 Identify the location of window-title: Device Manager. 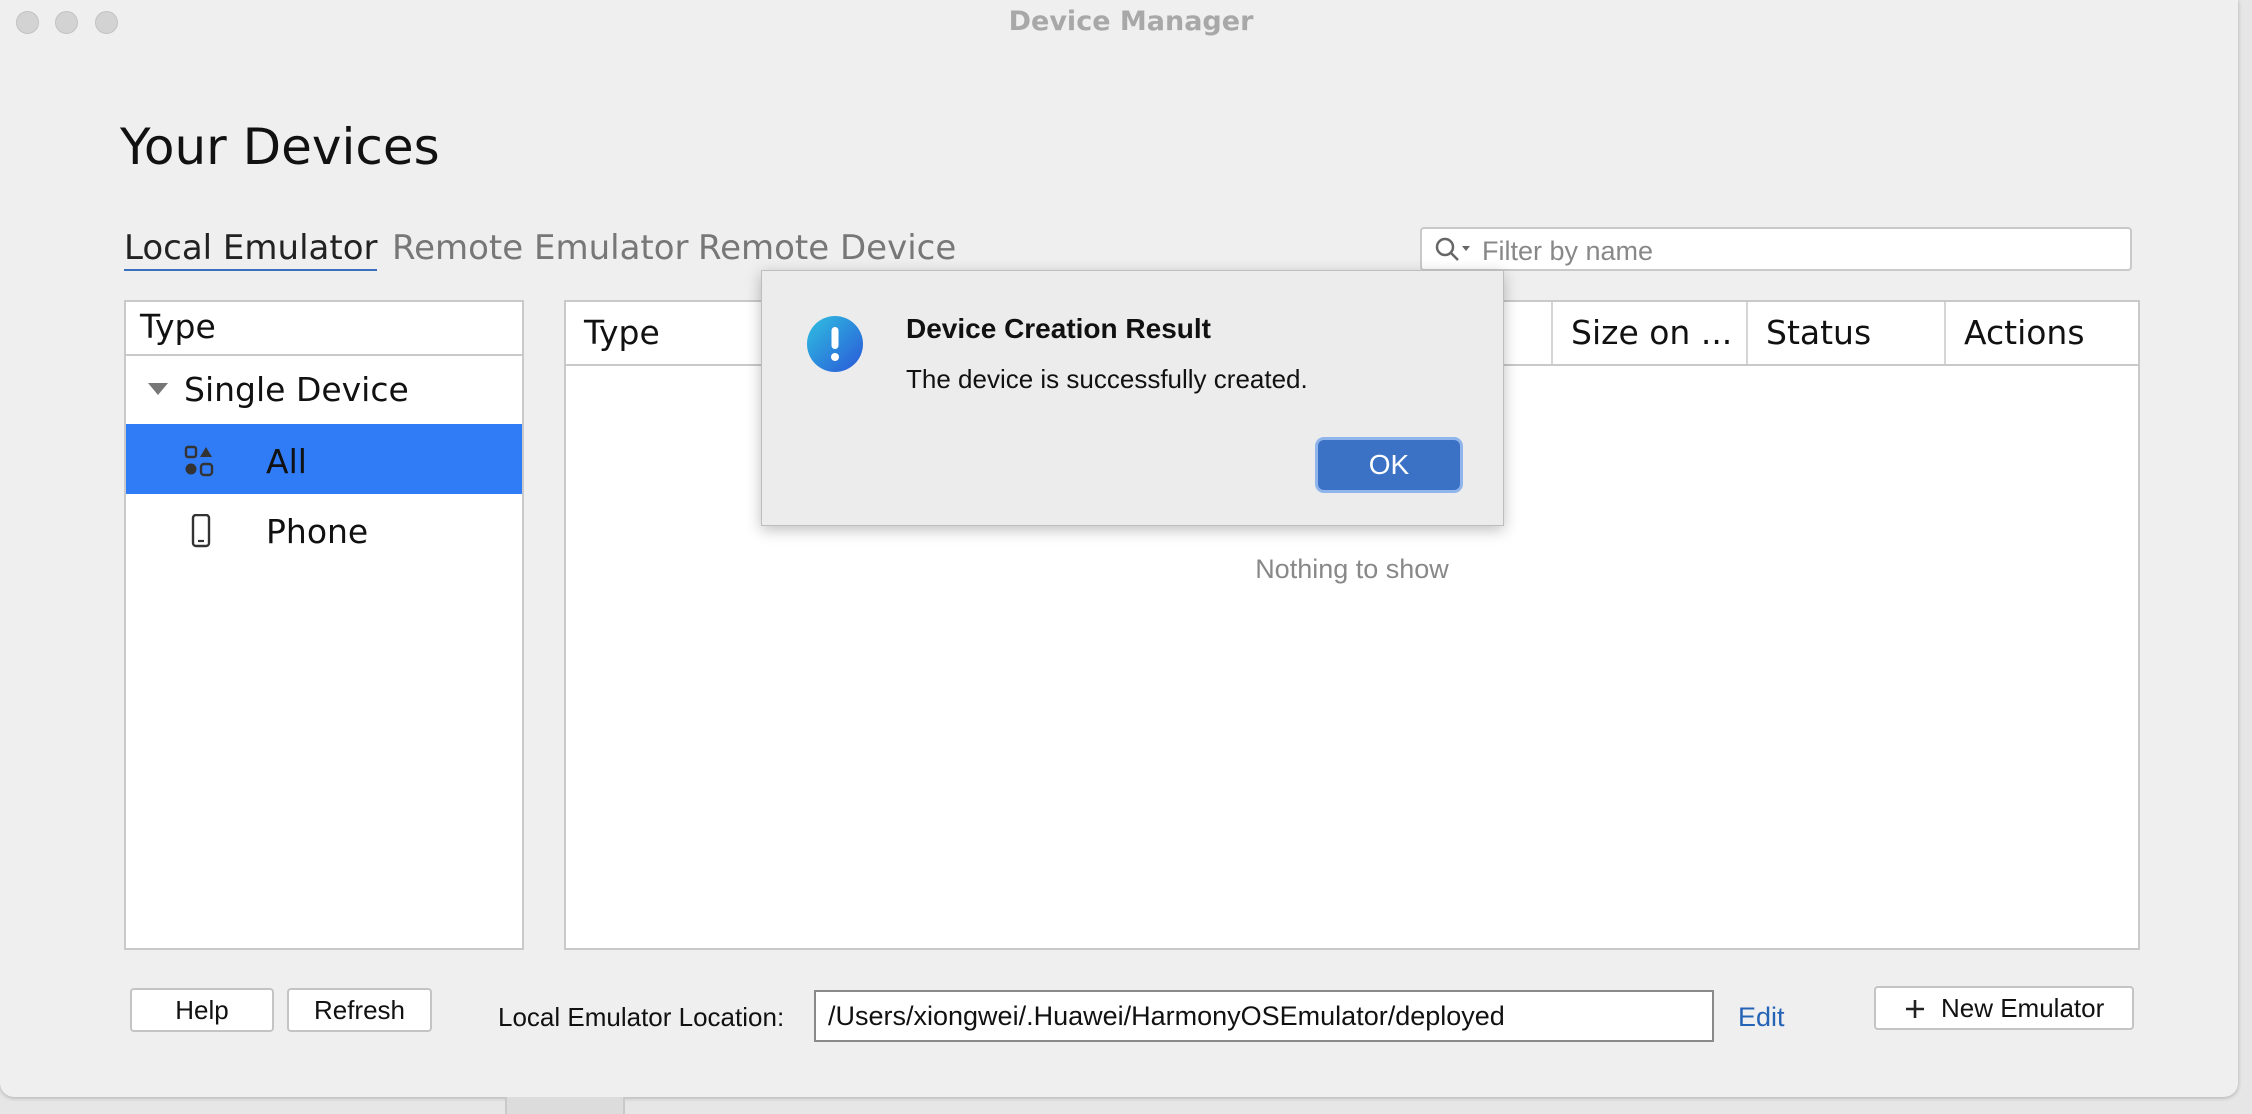
(1131, 21).